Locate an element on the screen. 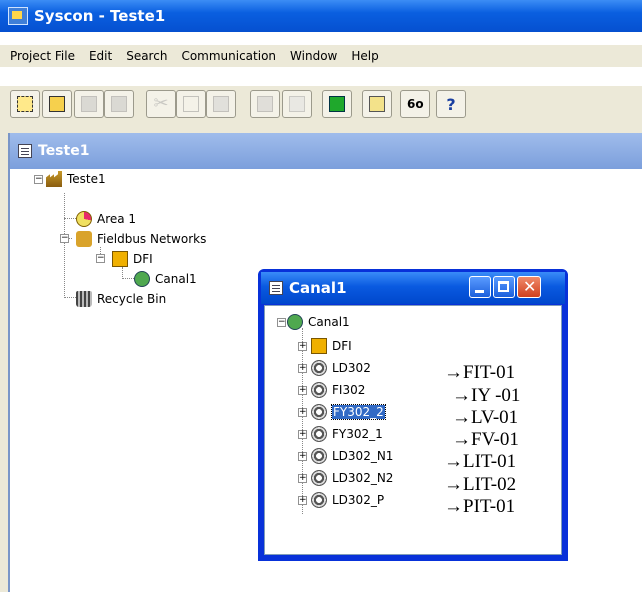 The height and width of the screenshot is (592, 642). cut-icon: ✂ is located at coordinates (161, 103).